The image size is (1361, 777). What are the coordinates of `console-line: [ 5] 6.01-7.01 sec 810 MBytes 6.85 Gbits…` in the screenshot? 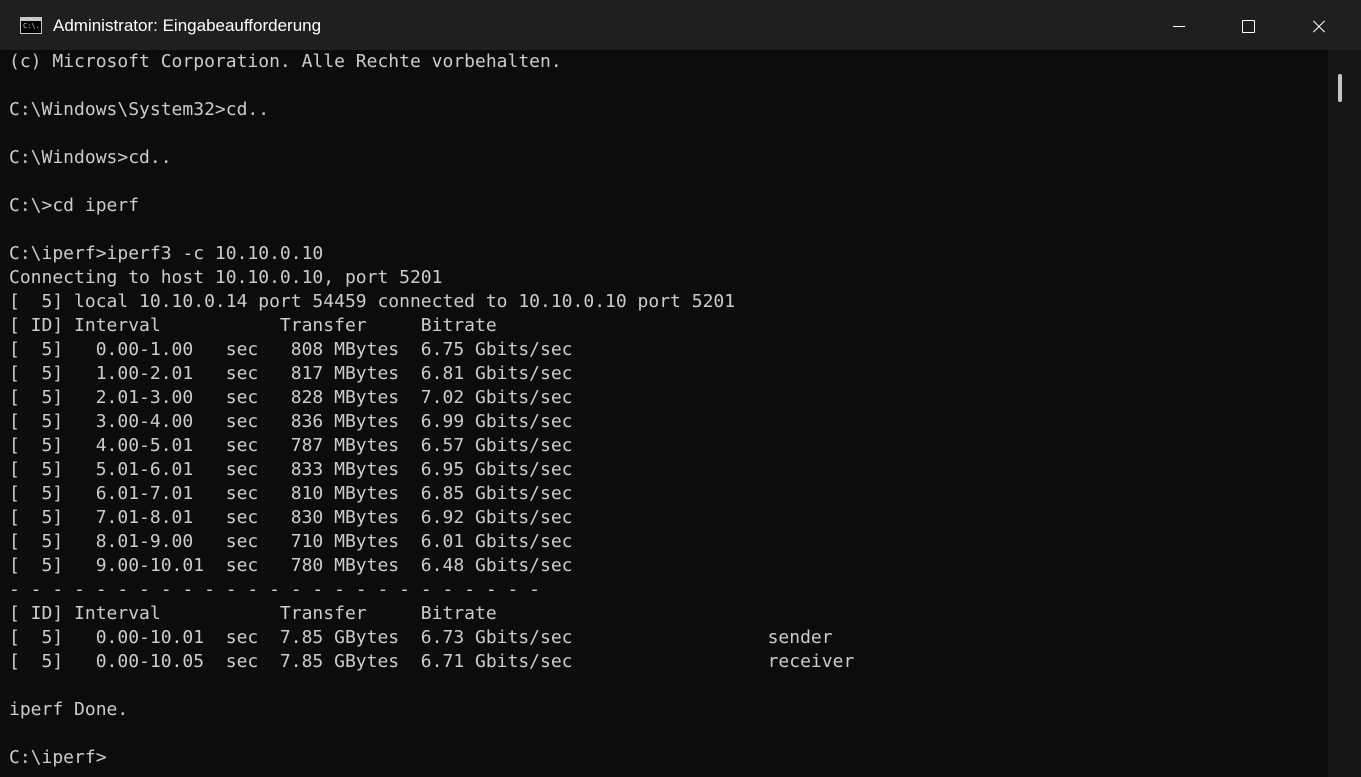 It's located at (291, 493).